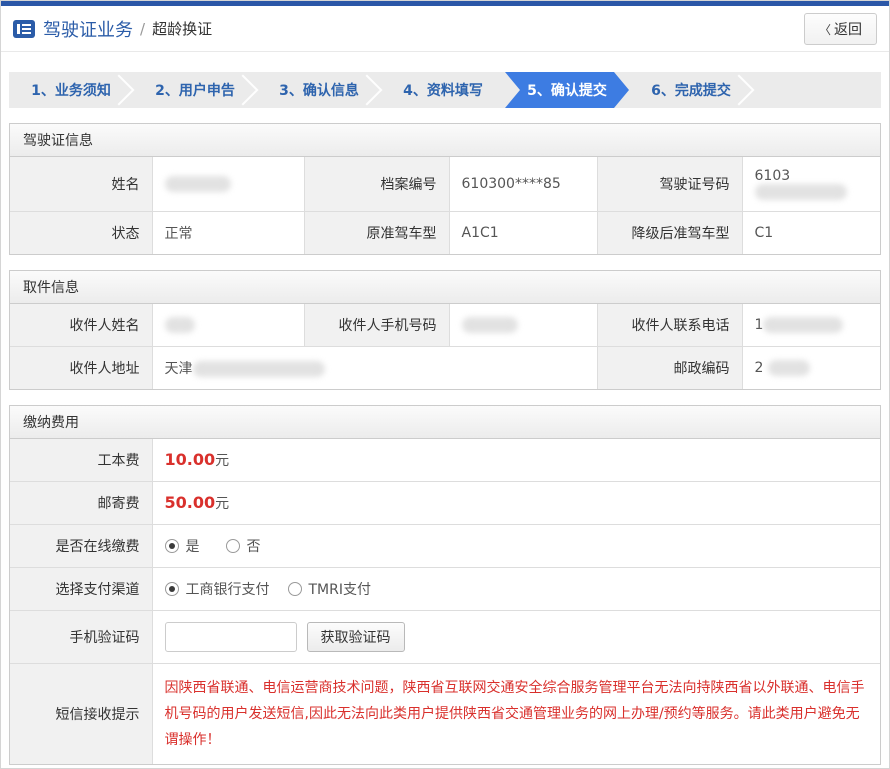  Describe the element at coordinates (445, 422) in the screenshot. I see `payment-title: 缴纳费用` at that location.